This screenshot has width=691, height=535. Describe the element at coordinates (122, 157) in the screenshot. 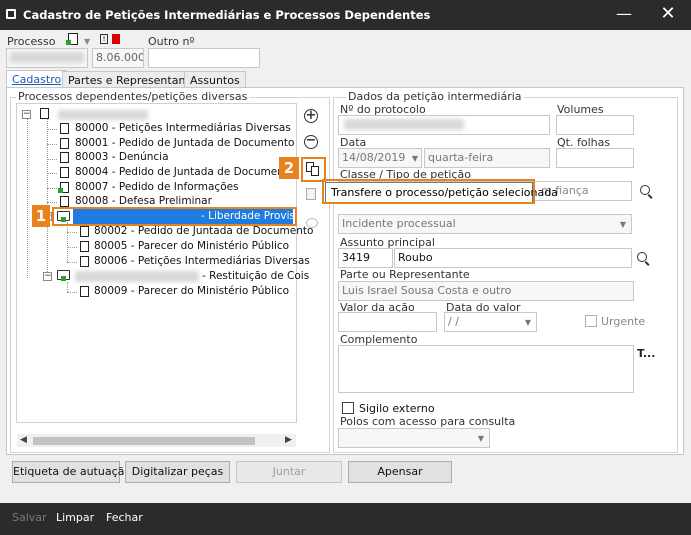

I see `tree-node: 80003 - Denúncia` at that location.